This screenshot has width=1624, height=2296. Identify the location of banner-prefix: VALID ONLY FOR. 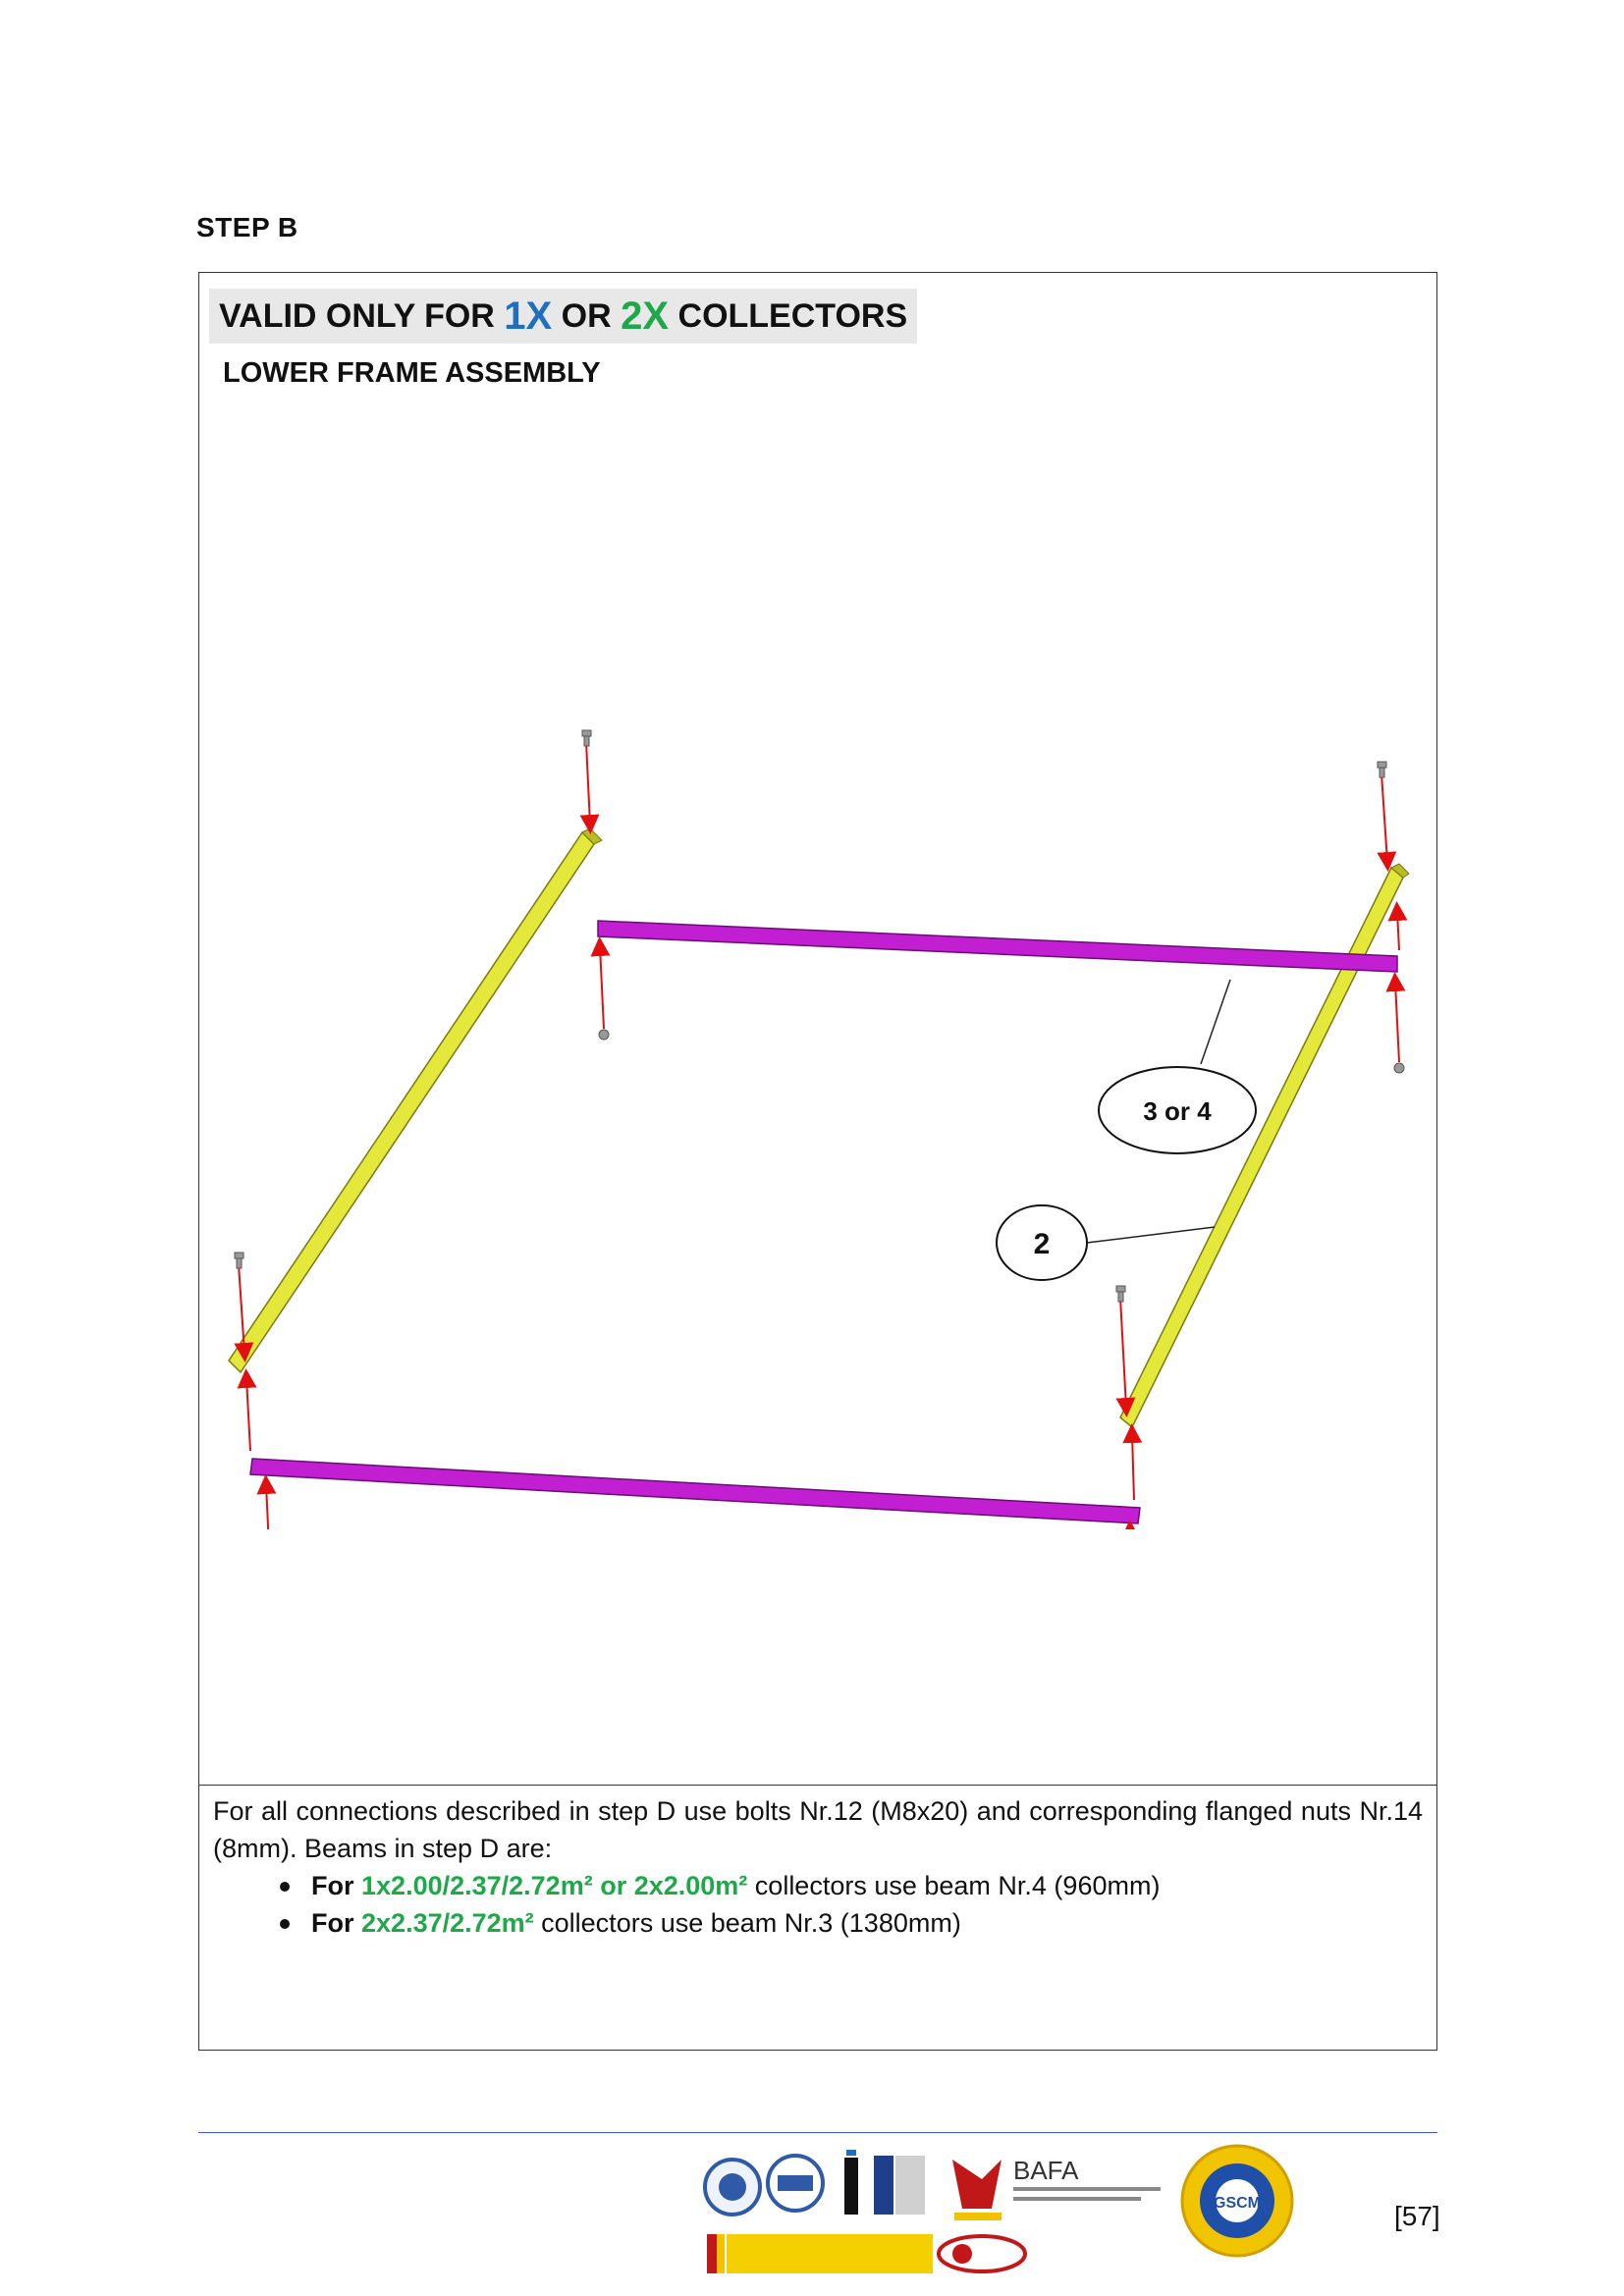
(362, 315).